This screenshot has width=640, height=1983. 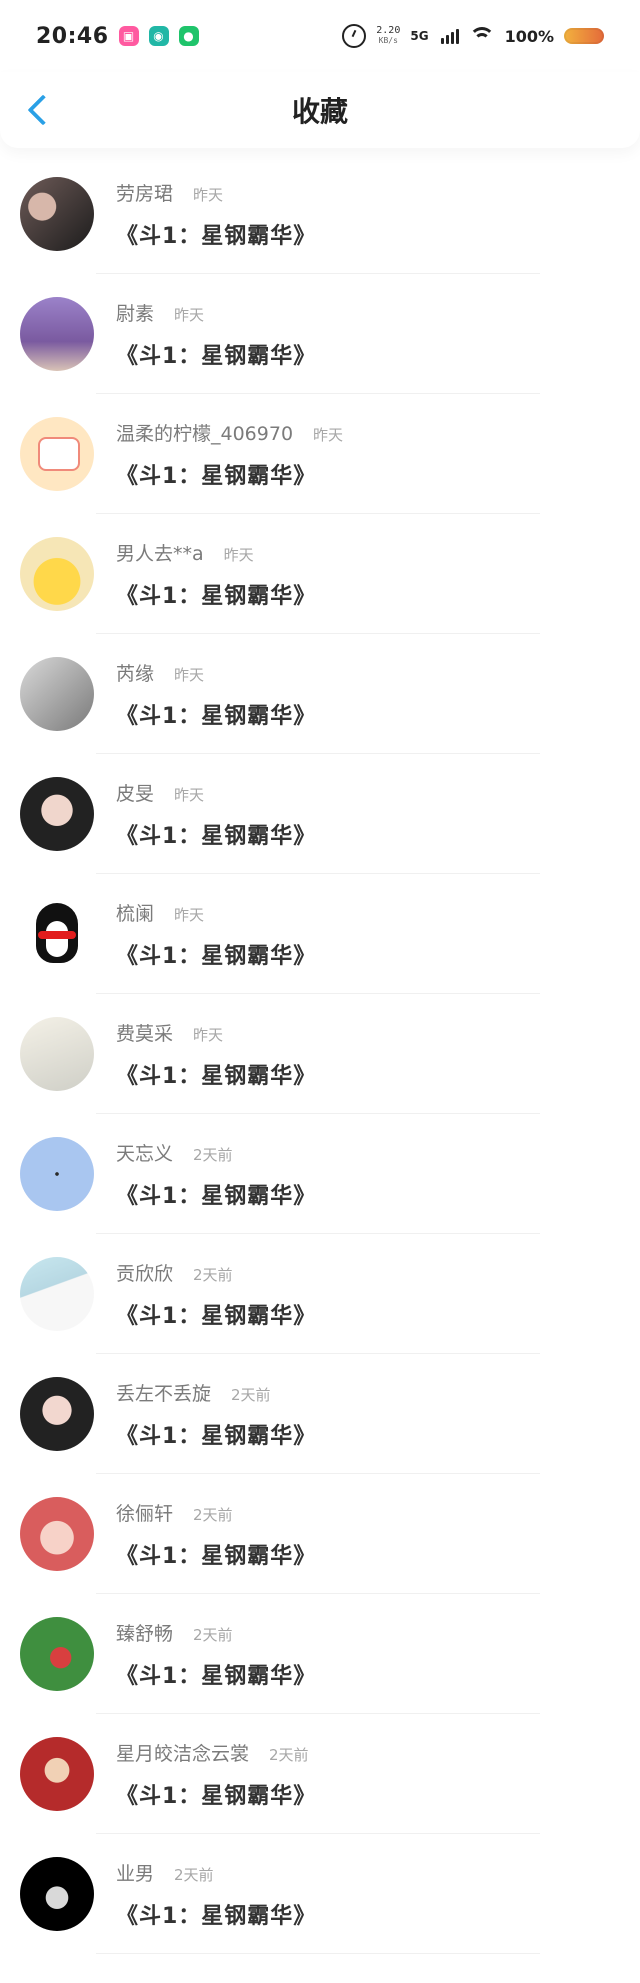 What do you see at coordinates (158, 36) in the screenshot?
I see `teal-app-icon: ◉` at bounding box center [158, 36].